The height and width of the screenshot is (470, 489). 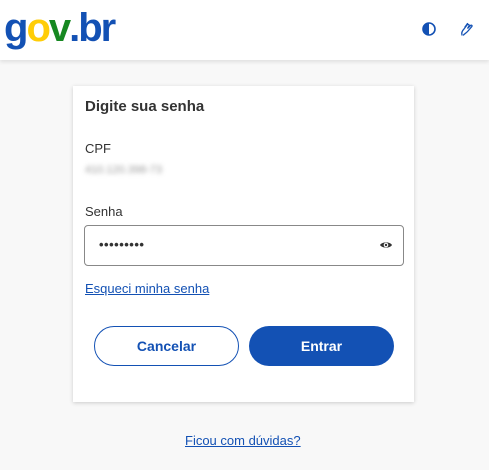 I want to click on cancel-button: Cancelar, so click(x=166, y=346).